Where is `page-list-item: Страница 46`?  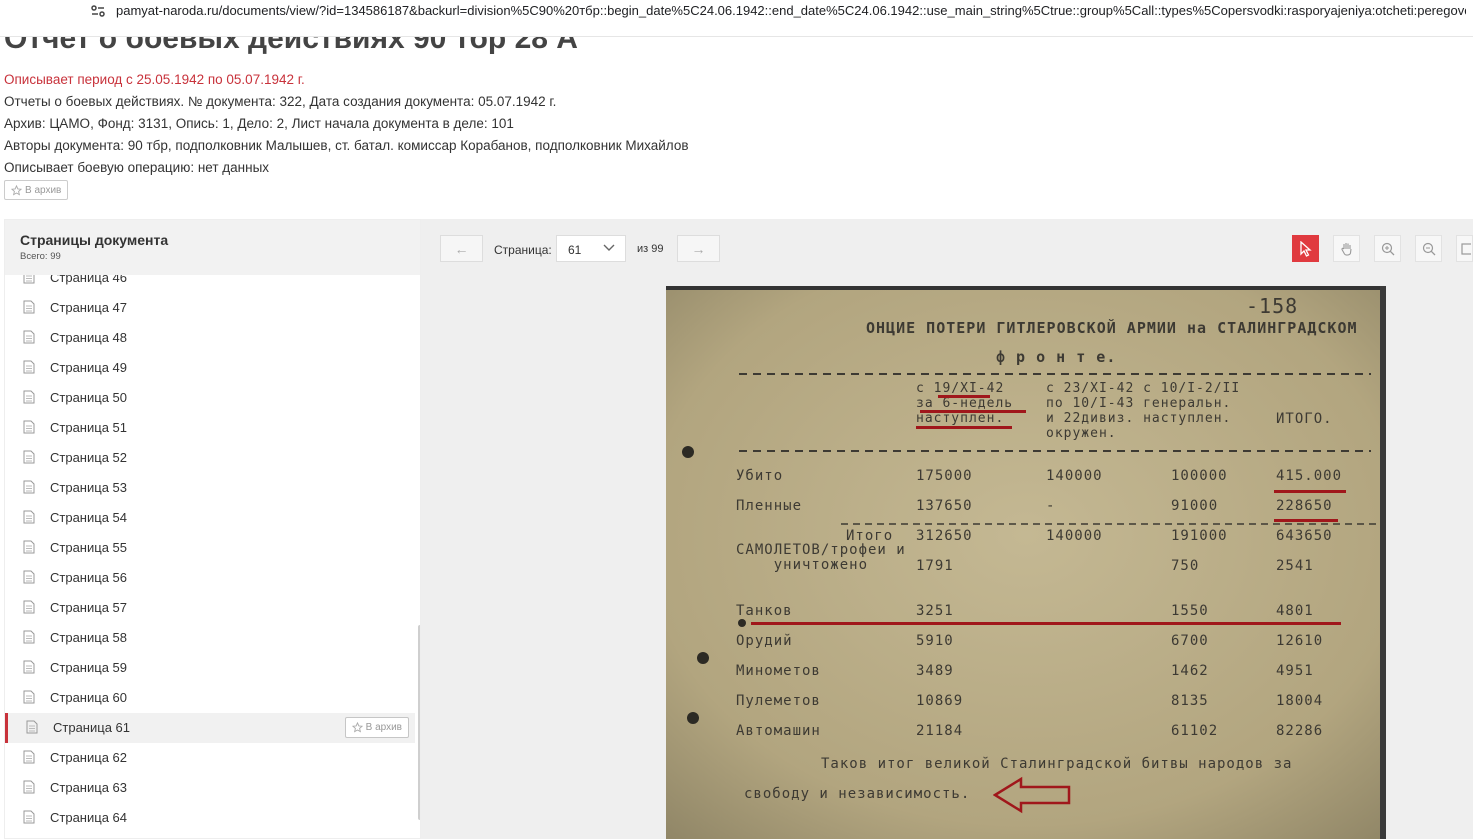
page-list-item: Страница 46 is located at coordinates (210, 284).